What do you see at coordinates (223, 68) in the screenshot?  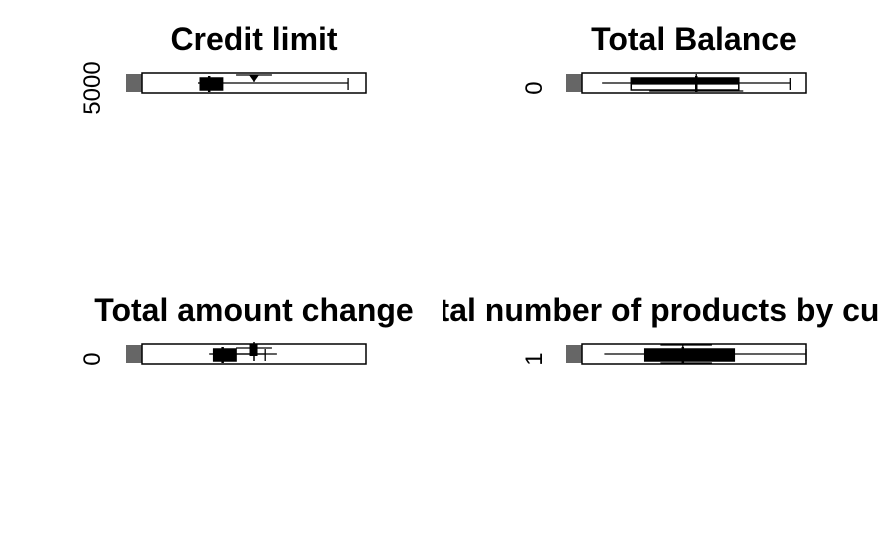 I see `boxplot-panel-1: Credit limit 5000` at bounding box center [223, 68].